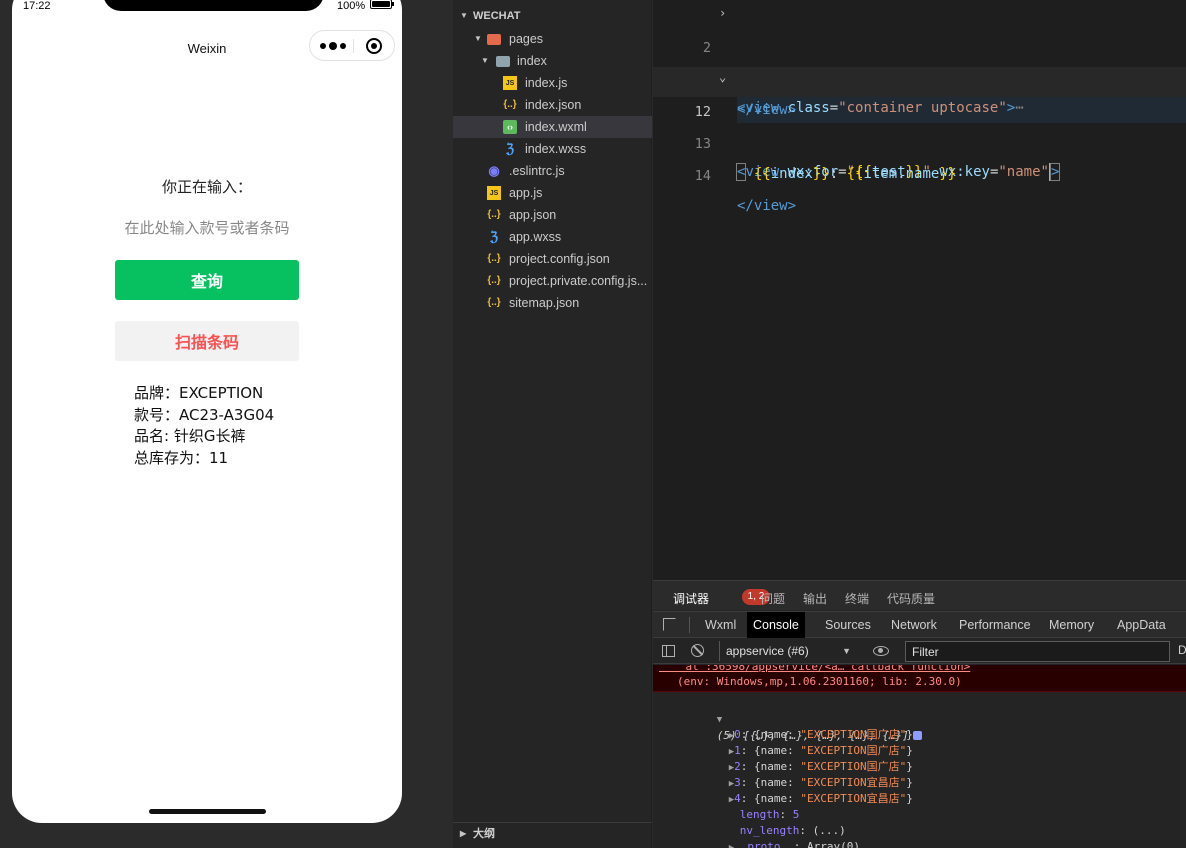  What do you see at coordinates (881, 651) in the screenshot?
I see `live-expression-eye-icon` at bounding box center [881, 651].